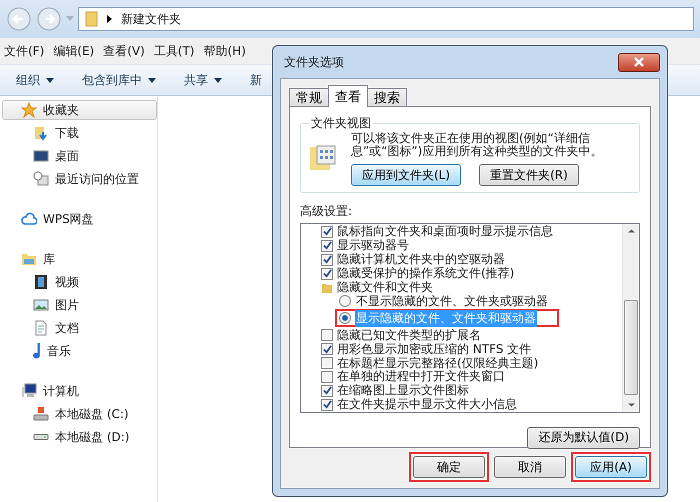 The width and height of the screenshot is (700, 502). I want to click on address-bar: 新建文件夹, so click(386, 19).